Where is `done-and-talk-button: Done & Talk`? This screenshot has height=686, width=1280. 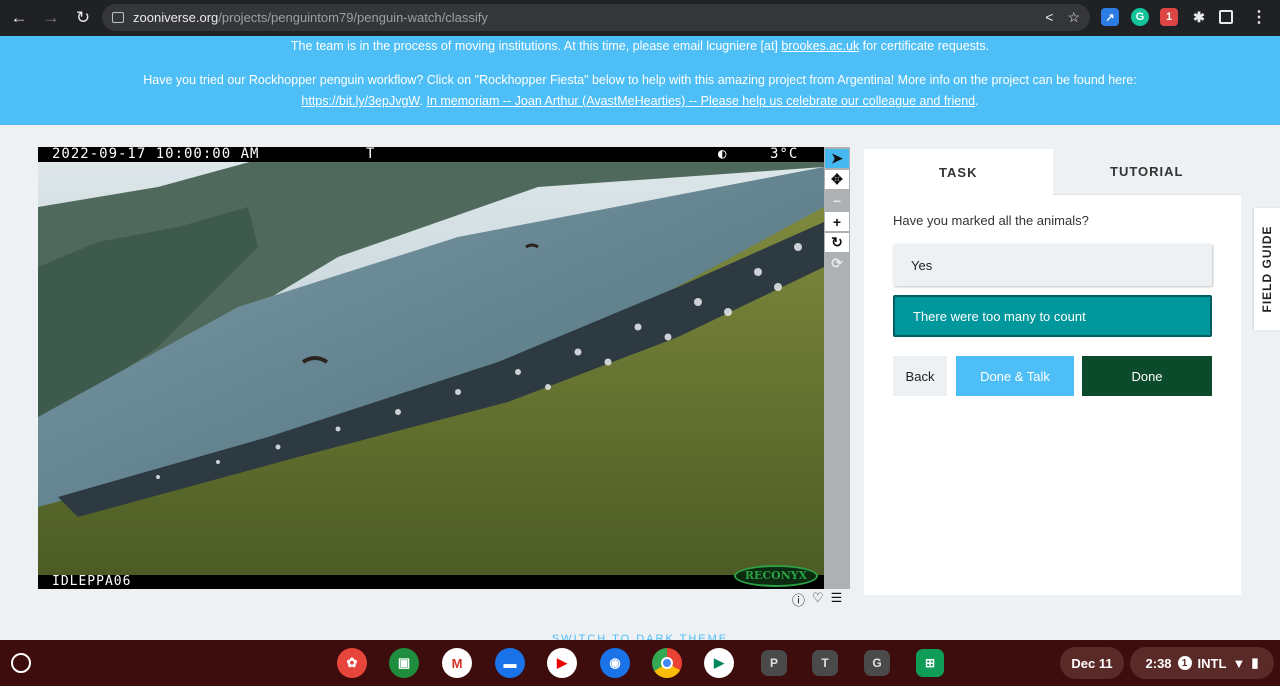 done-and-talk-button: Done & Talk is located at coordinates (1015, 376).